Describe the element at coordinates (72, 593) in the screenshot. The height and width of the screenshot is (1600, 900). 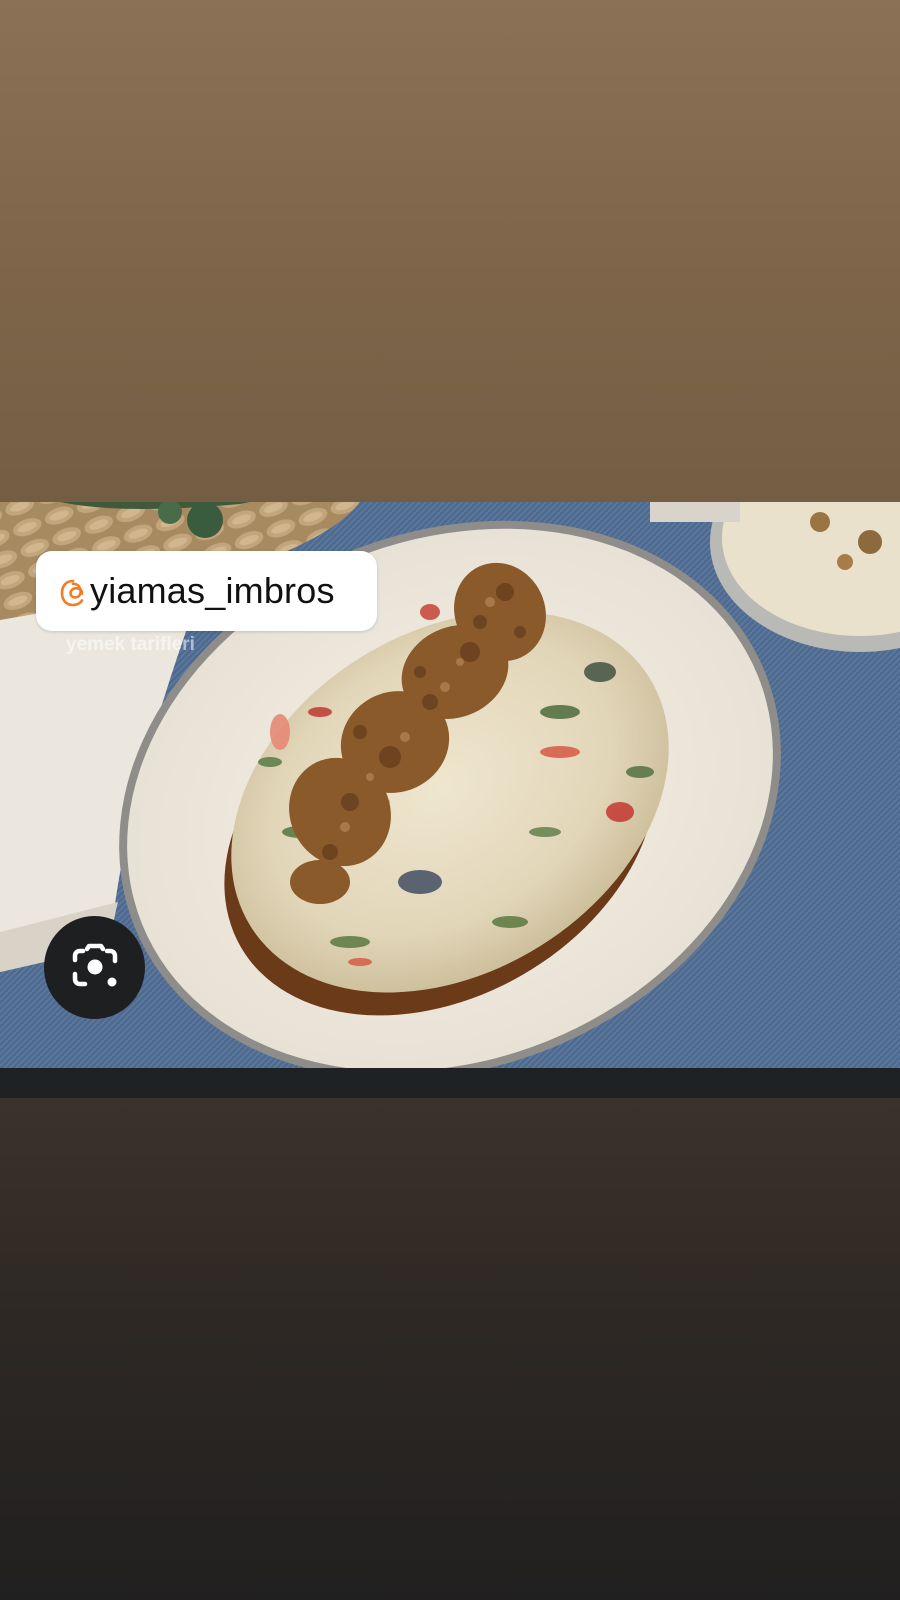
I see `threads-icon` at that location.